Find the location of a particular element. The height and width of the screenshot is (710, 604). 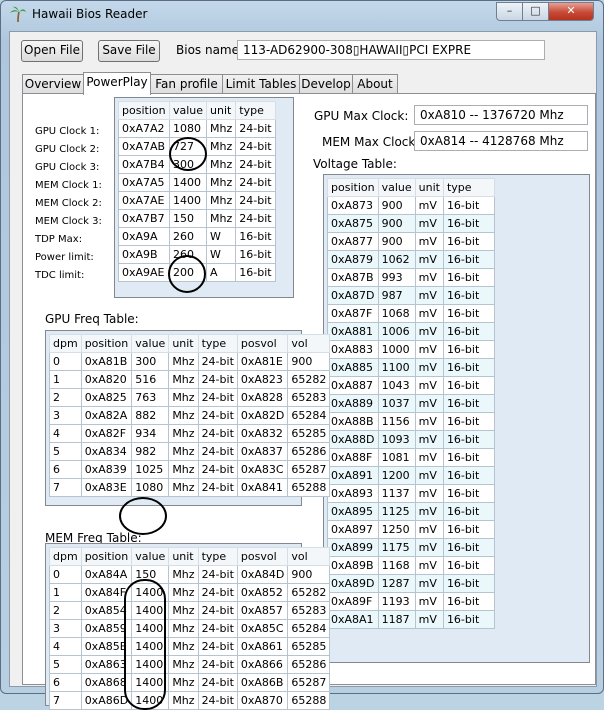

table-cell: W is located at coordinates (221, 236).